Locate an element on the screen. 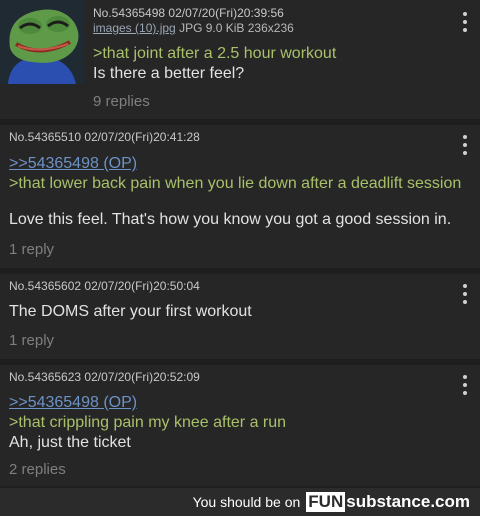 The width and height of the screenshot is (480, 516). post-thumbnail-image is located at coordinates (42, 42).